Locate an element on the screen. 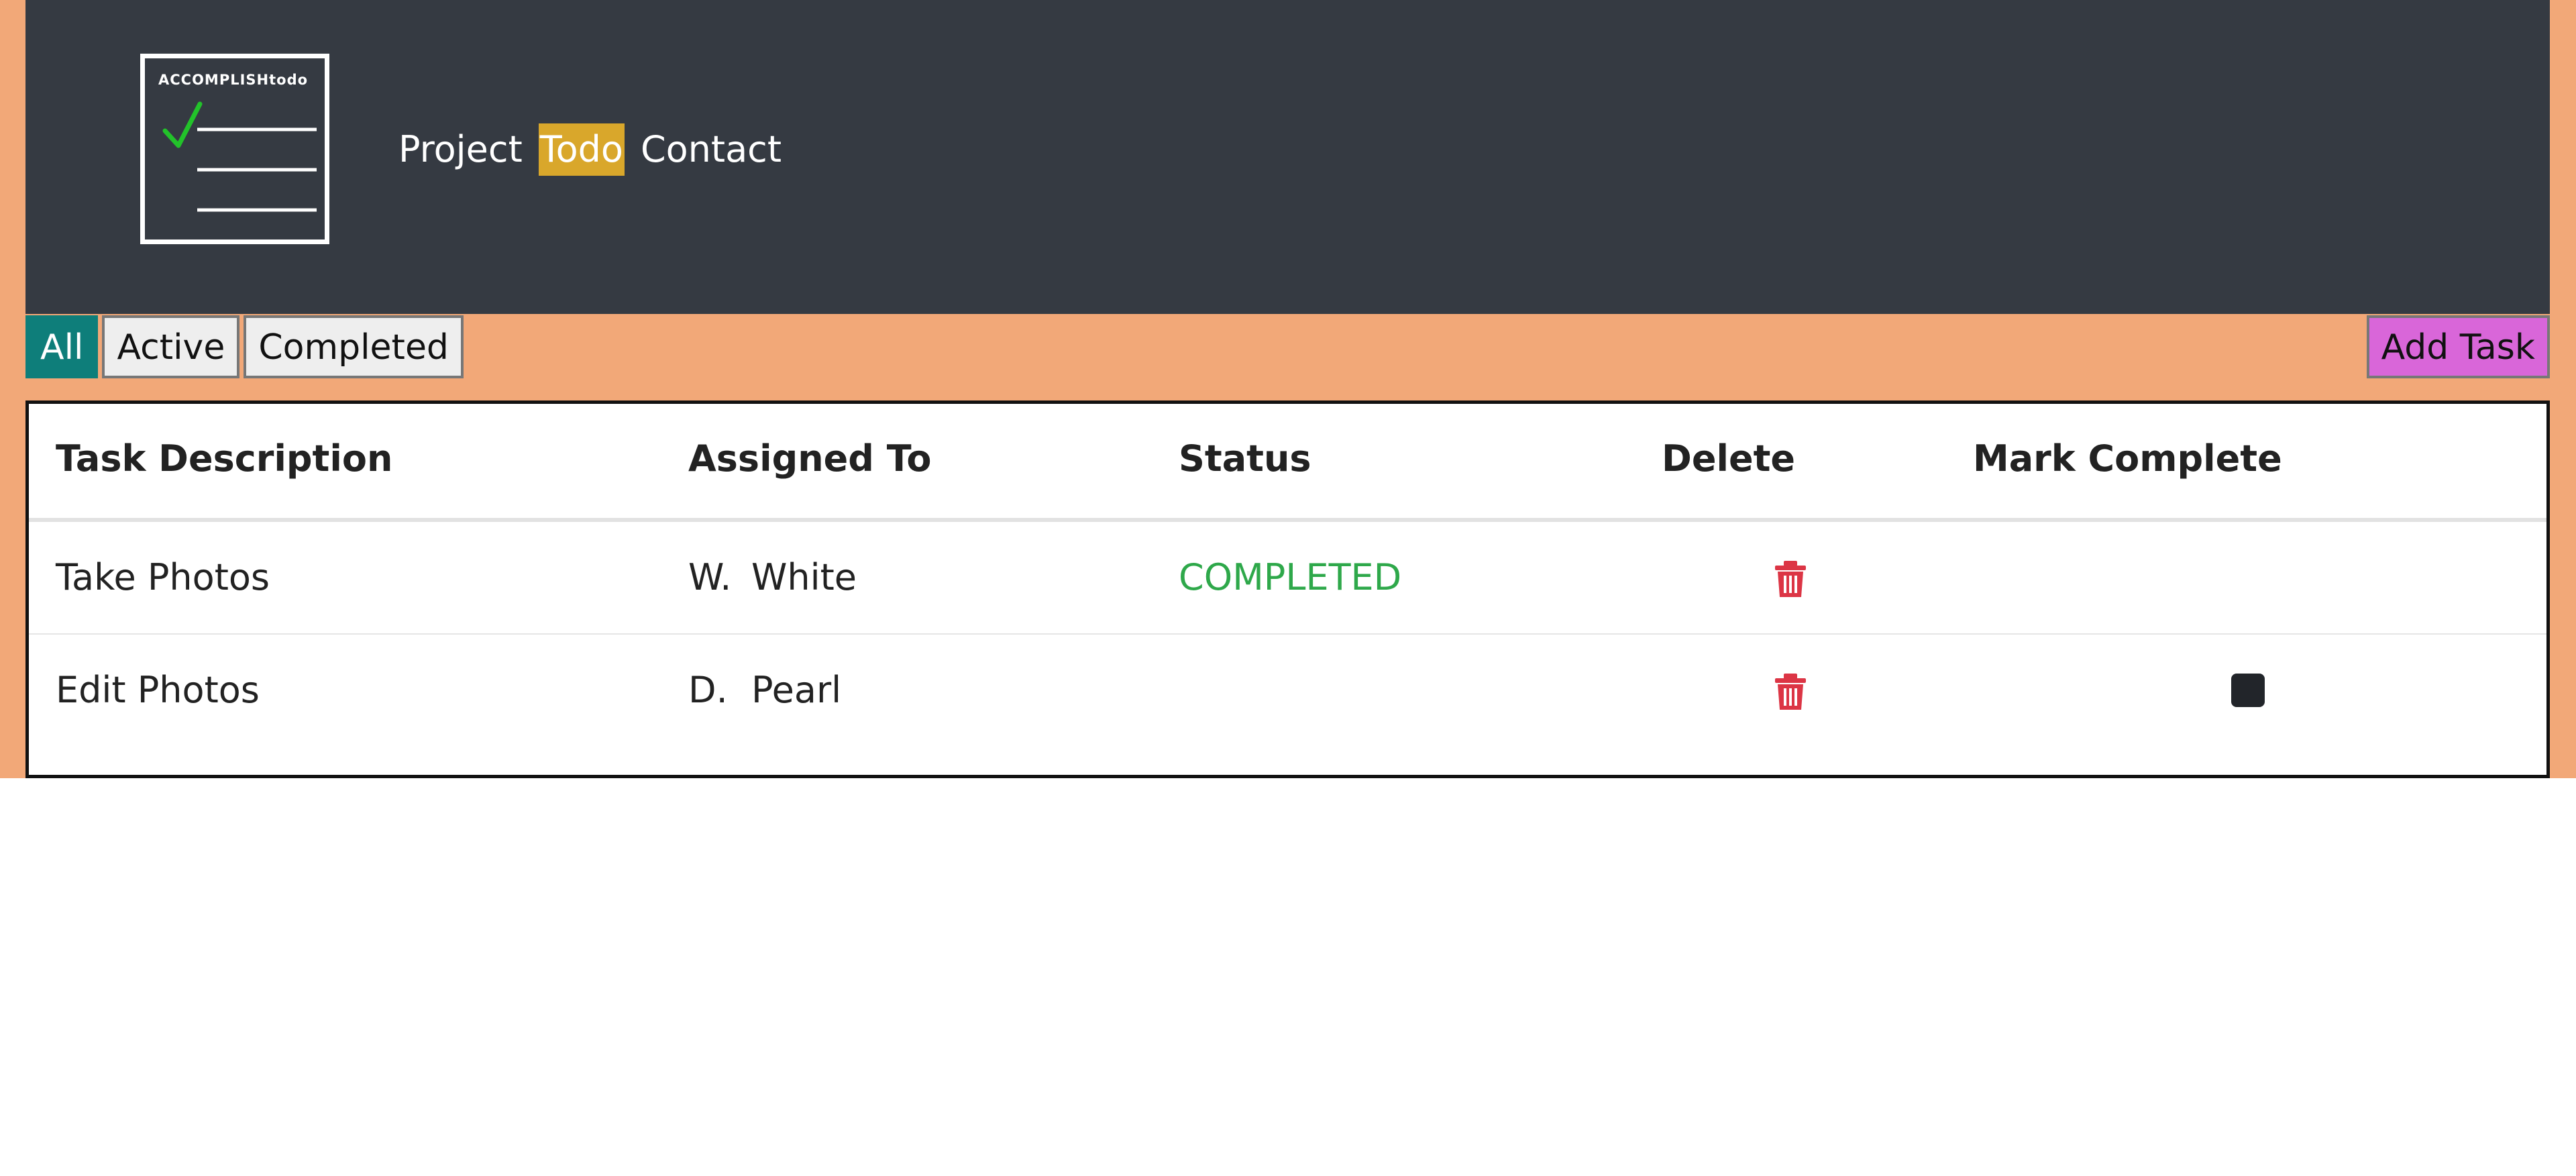 This screenshot has height=1176, width=2576. header-task-description: Task Description is located at coordinates (224, 458).